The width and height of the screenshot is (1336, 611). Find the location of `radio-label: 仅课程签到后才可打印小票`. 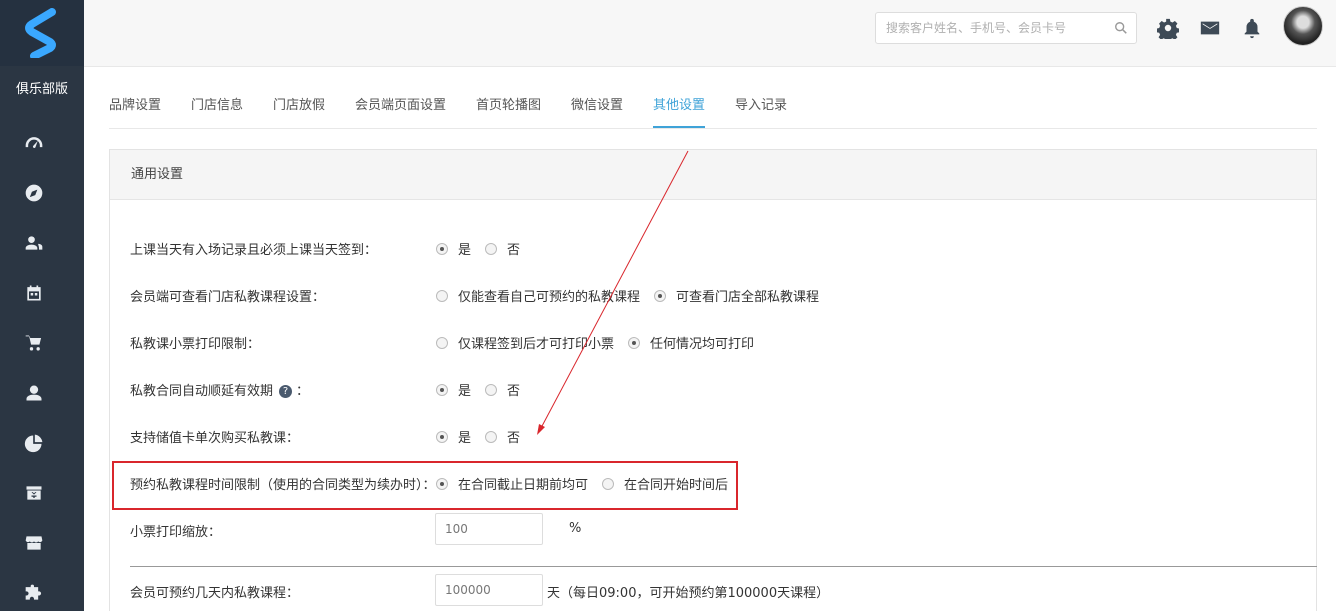

radio-label: 仅课程签到后才可打印小票 is located at coordinates (536, 344).